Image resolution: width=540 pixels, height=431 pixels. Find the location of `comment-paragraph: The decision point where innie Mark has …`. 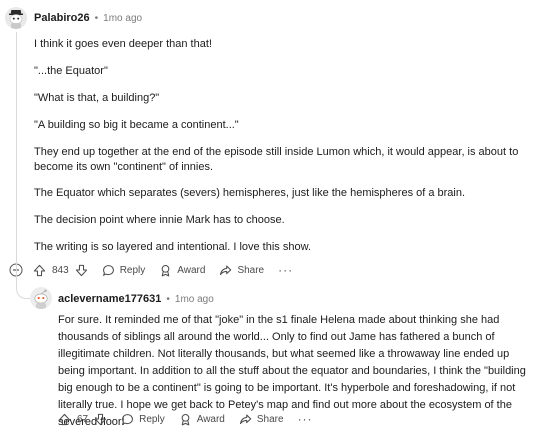

comment-paragraph: The decision point where innie Mark has … is located at coordinates (159, 220).